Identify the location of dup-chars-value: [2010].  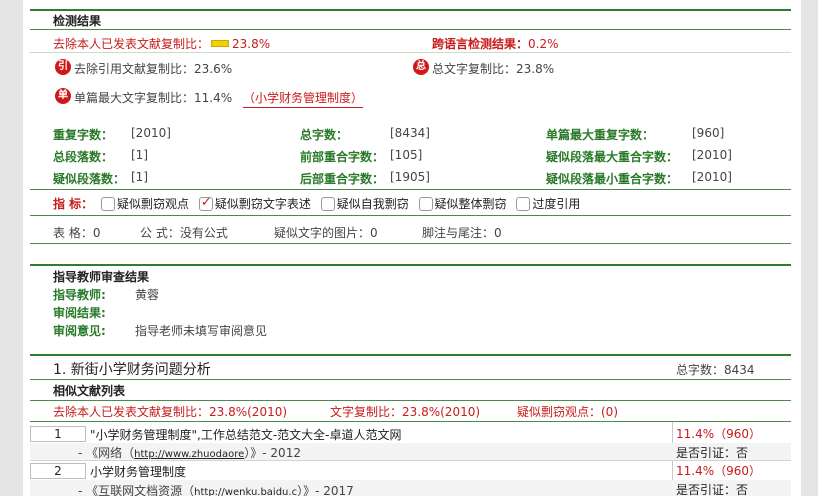
(151, 133).